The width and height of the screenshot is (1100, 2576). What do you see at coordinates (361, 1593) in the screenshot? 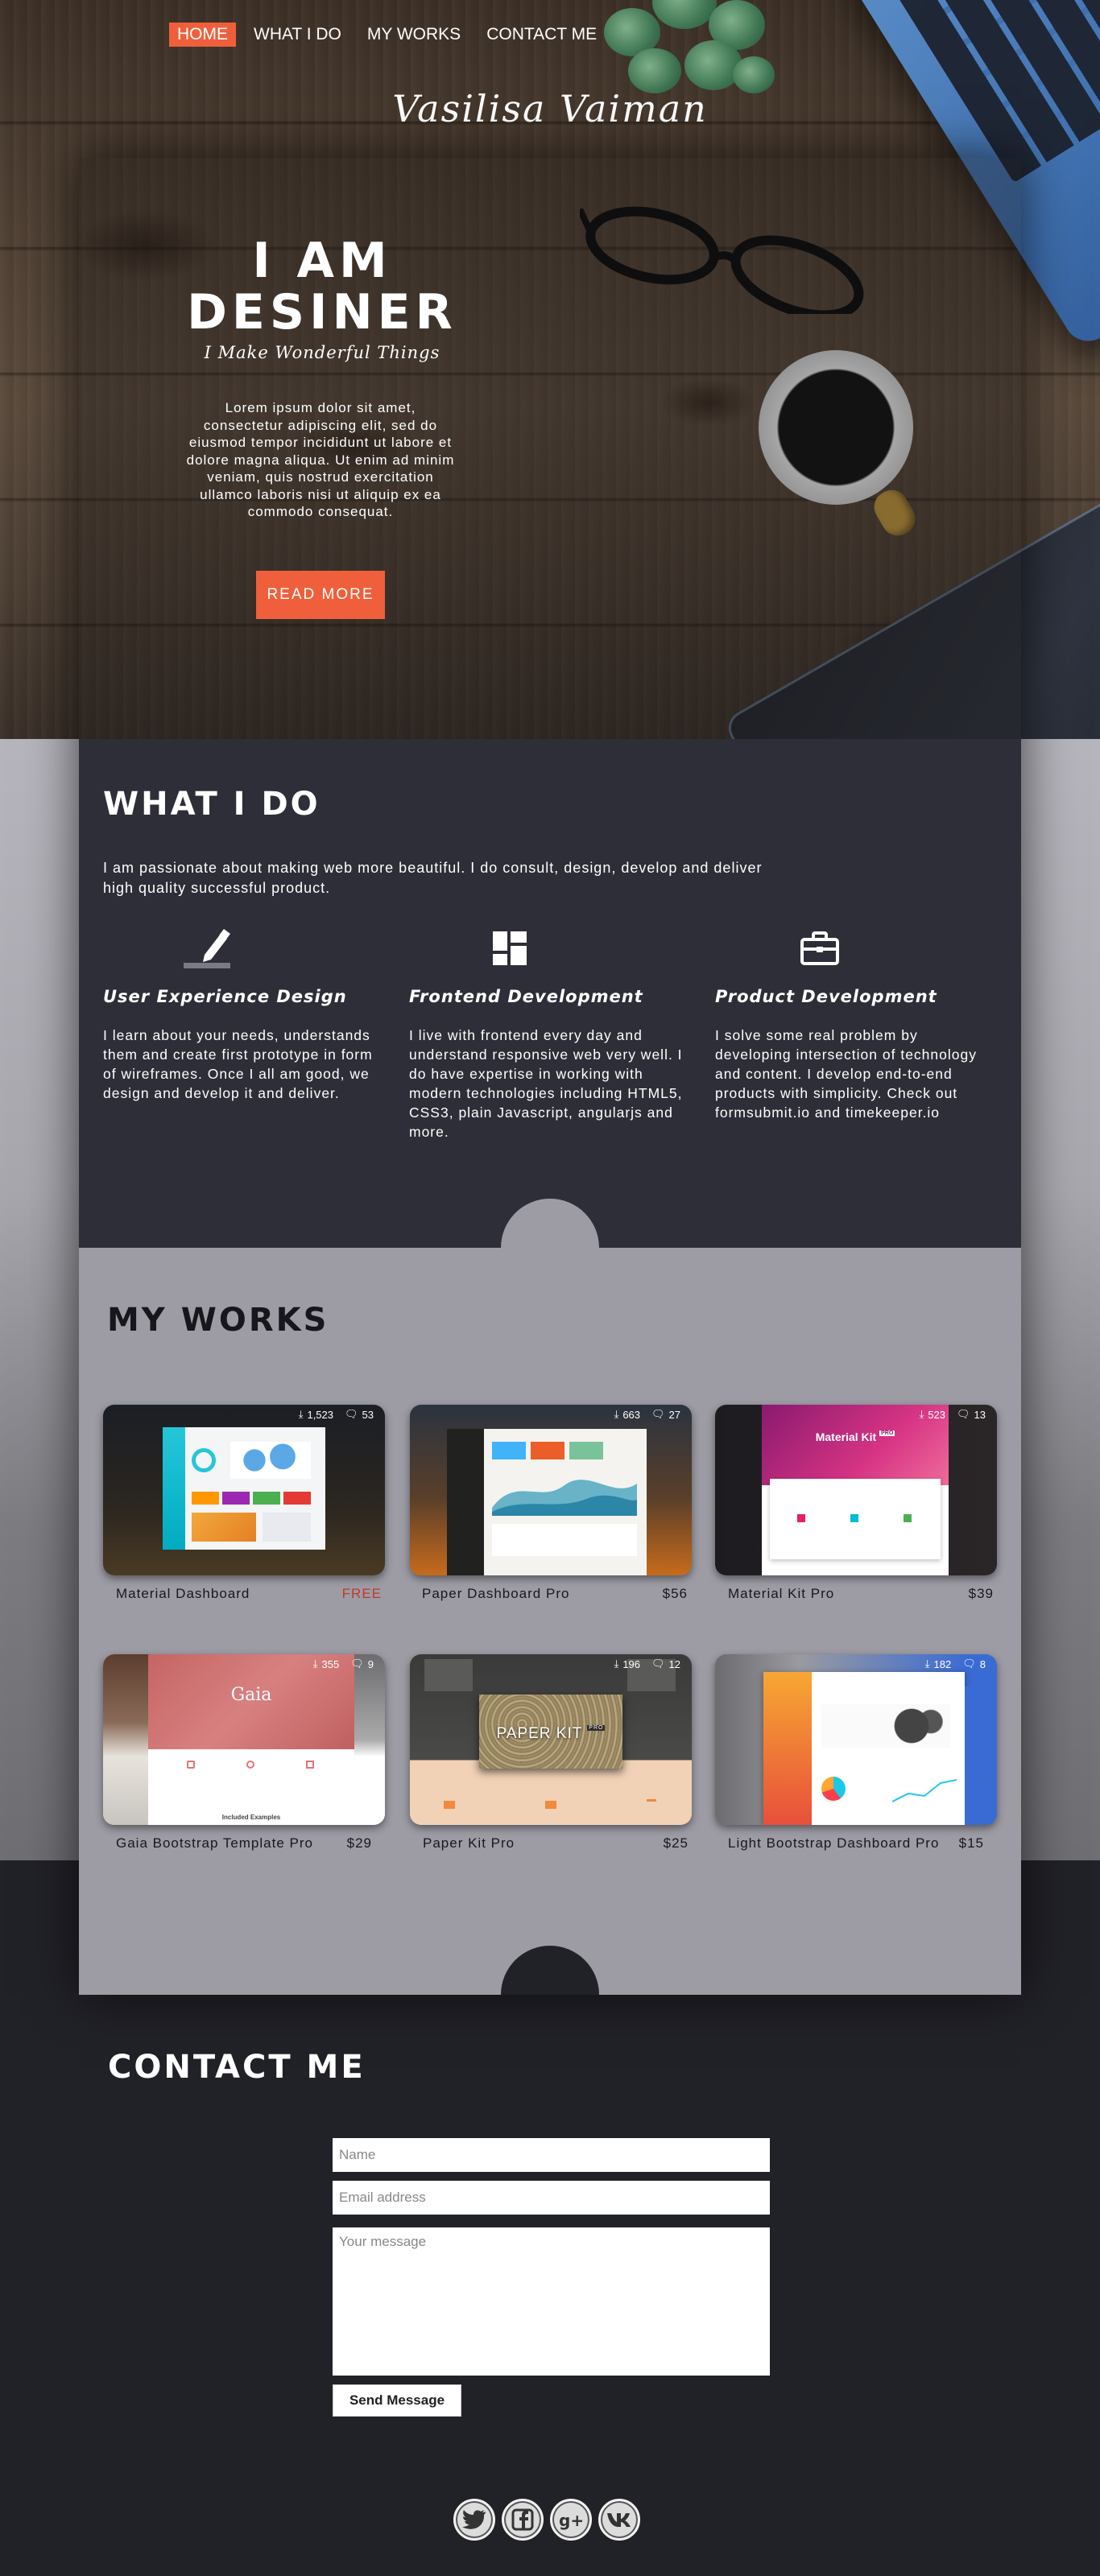
I see `work-price: FREE` at bounding box center [361, 1593].